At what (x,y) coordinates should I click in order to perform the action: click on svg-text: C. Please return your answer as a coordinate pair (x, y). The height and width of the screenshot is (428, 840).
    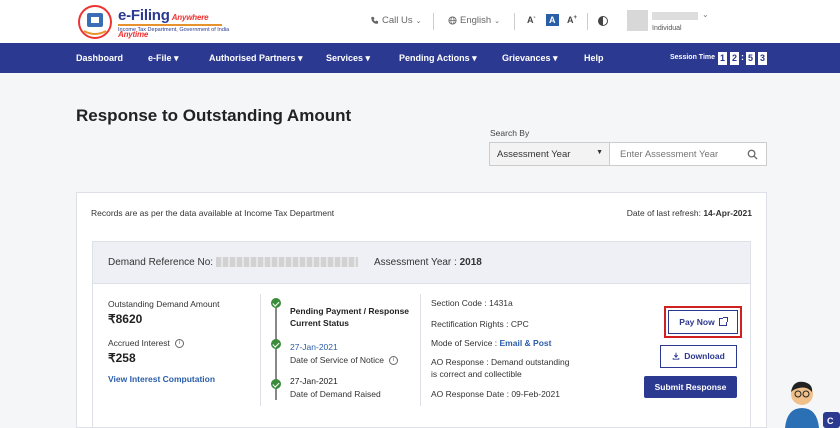
    Looking at the image, I should click on (830, 421).